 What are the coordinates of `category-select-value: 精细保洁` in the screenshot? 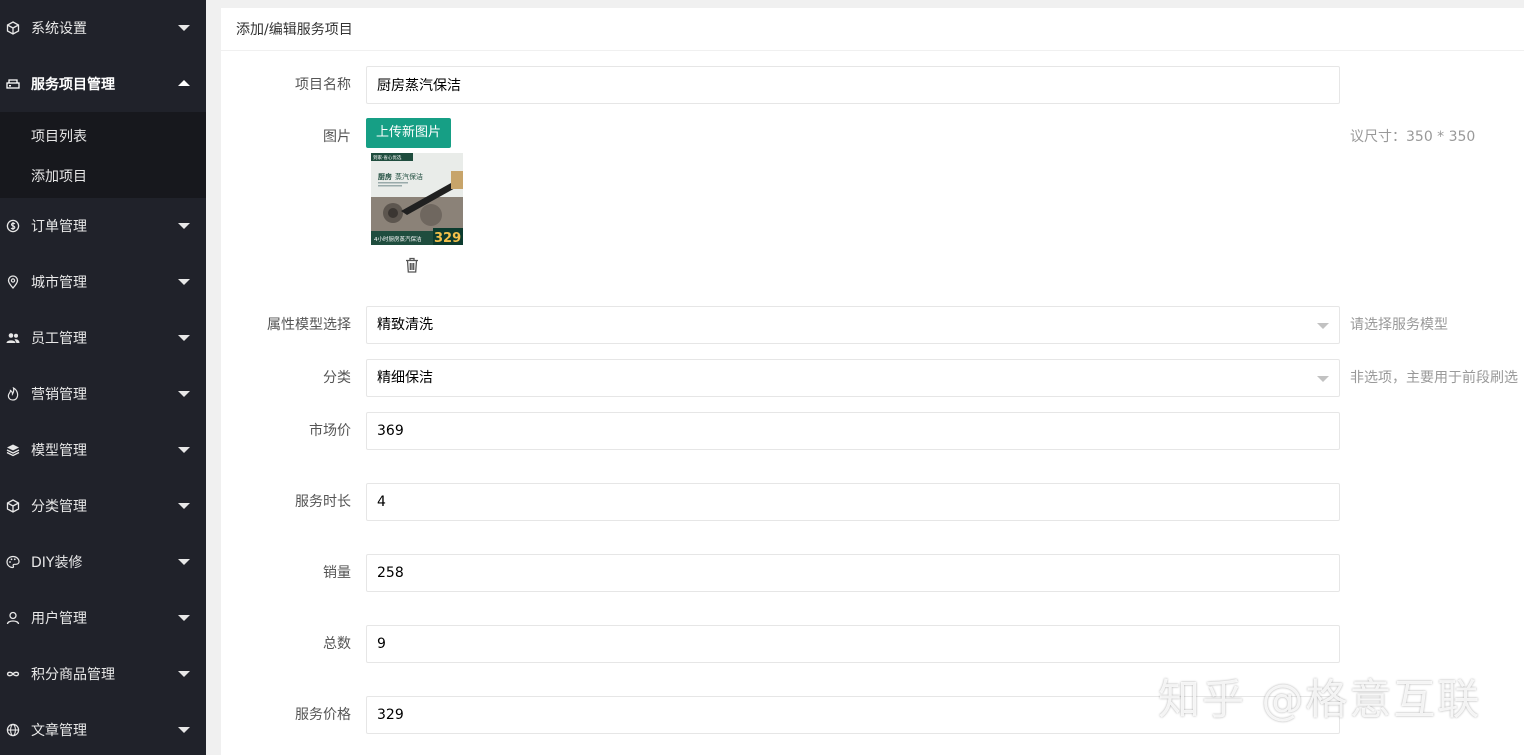 It's located at (405, 378).